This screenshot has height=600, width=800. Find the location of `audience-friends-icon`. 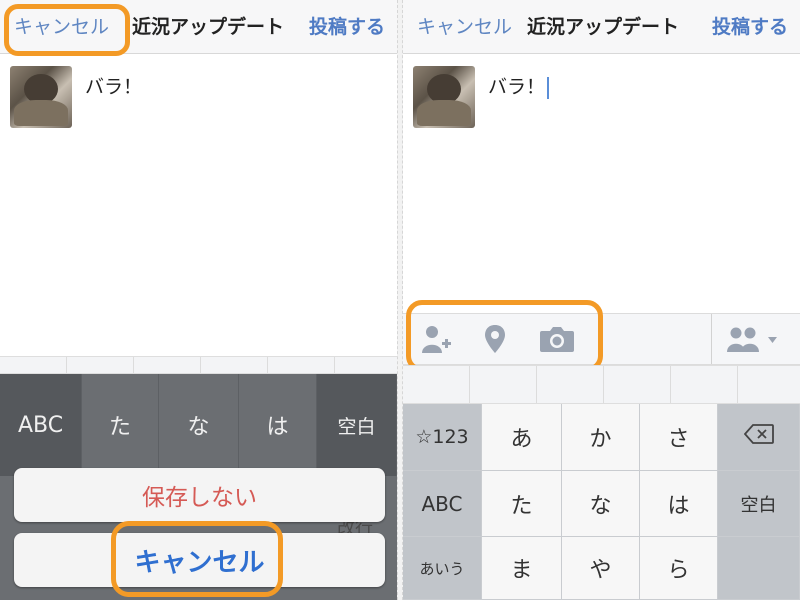

audience-friends-icon is located at coordinates (753, 339).